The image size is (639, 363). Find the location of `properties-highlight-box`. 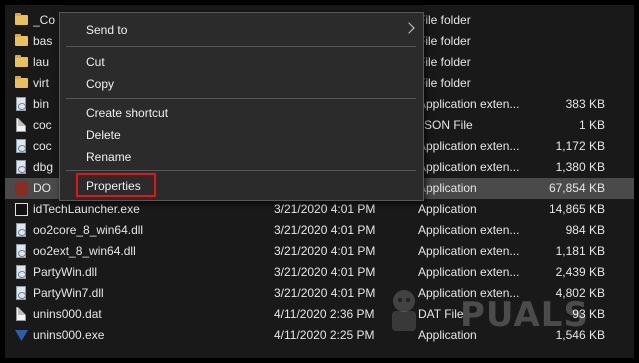

properties-highlight-box is located at coordinates (116, 185).